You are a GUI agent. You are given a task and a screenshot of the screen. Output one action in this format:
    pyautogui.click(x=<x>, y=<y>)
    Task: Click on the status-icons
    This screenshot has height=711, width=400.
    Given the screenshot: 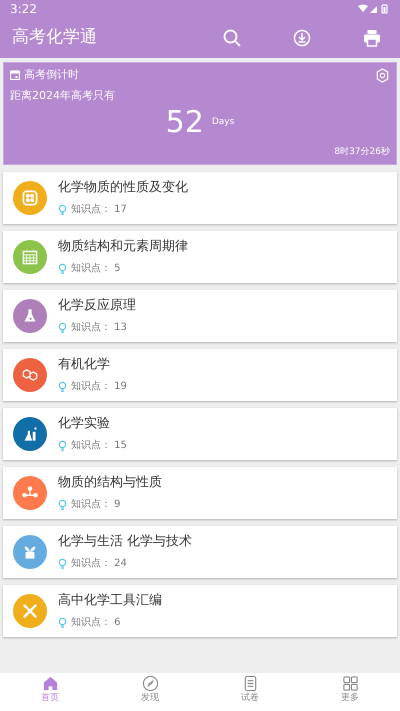 What is the action you would take?
    pyautogui.click(x=374, y=9)
    